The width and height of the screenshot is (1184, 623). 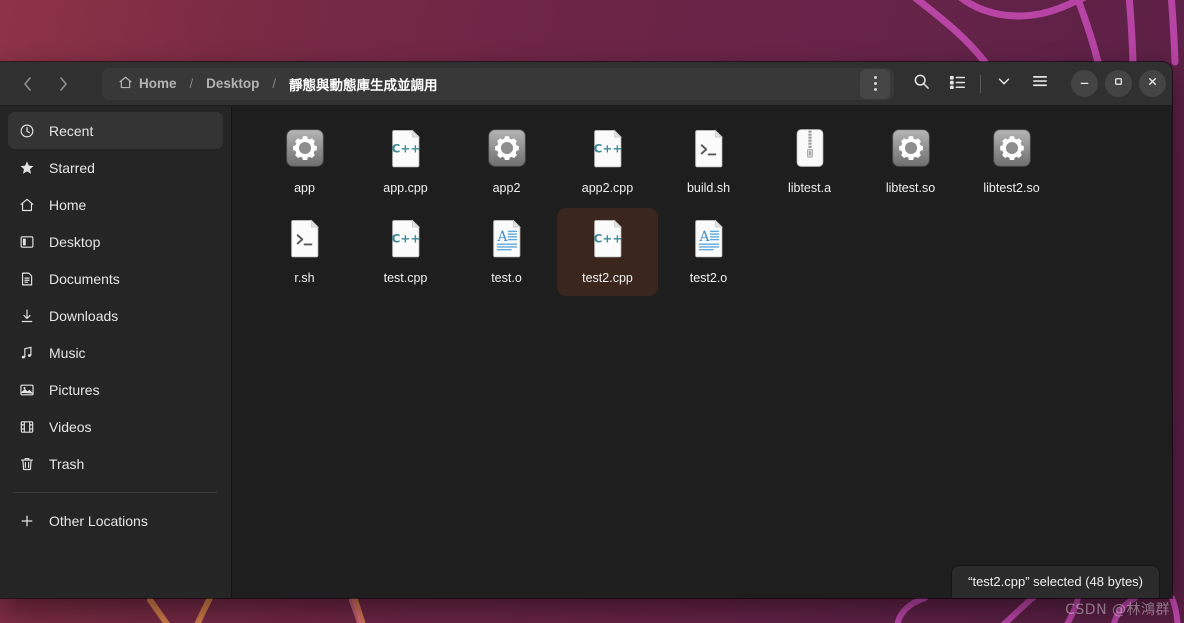 I want to click on sidebar-item-home: Home, so click(x=115, y=204).